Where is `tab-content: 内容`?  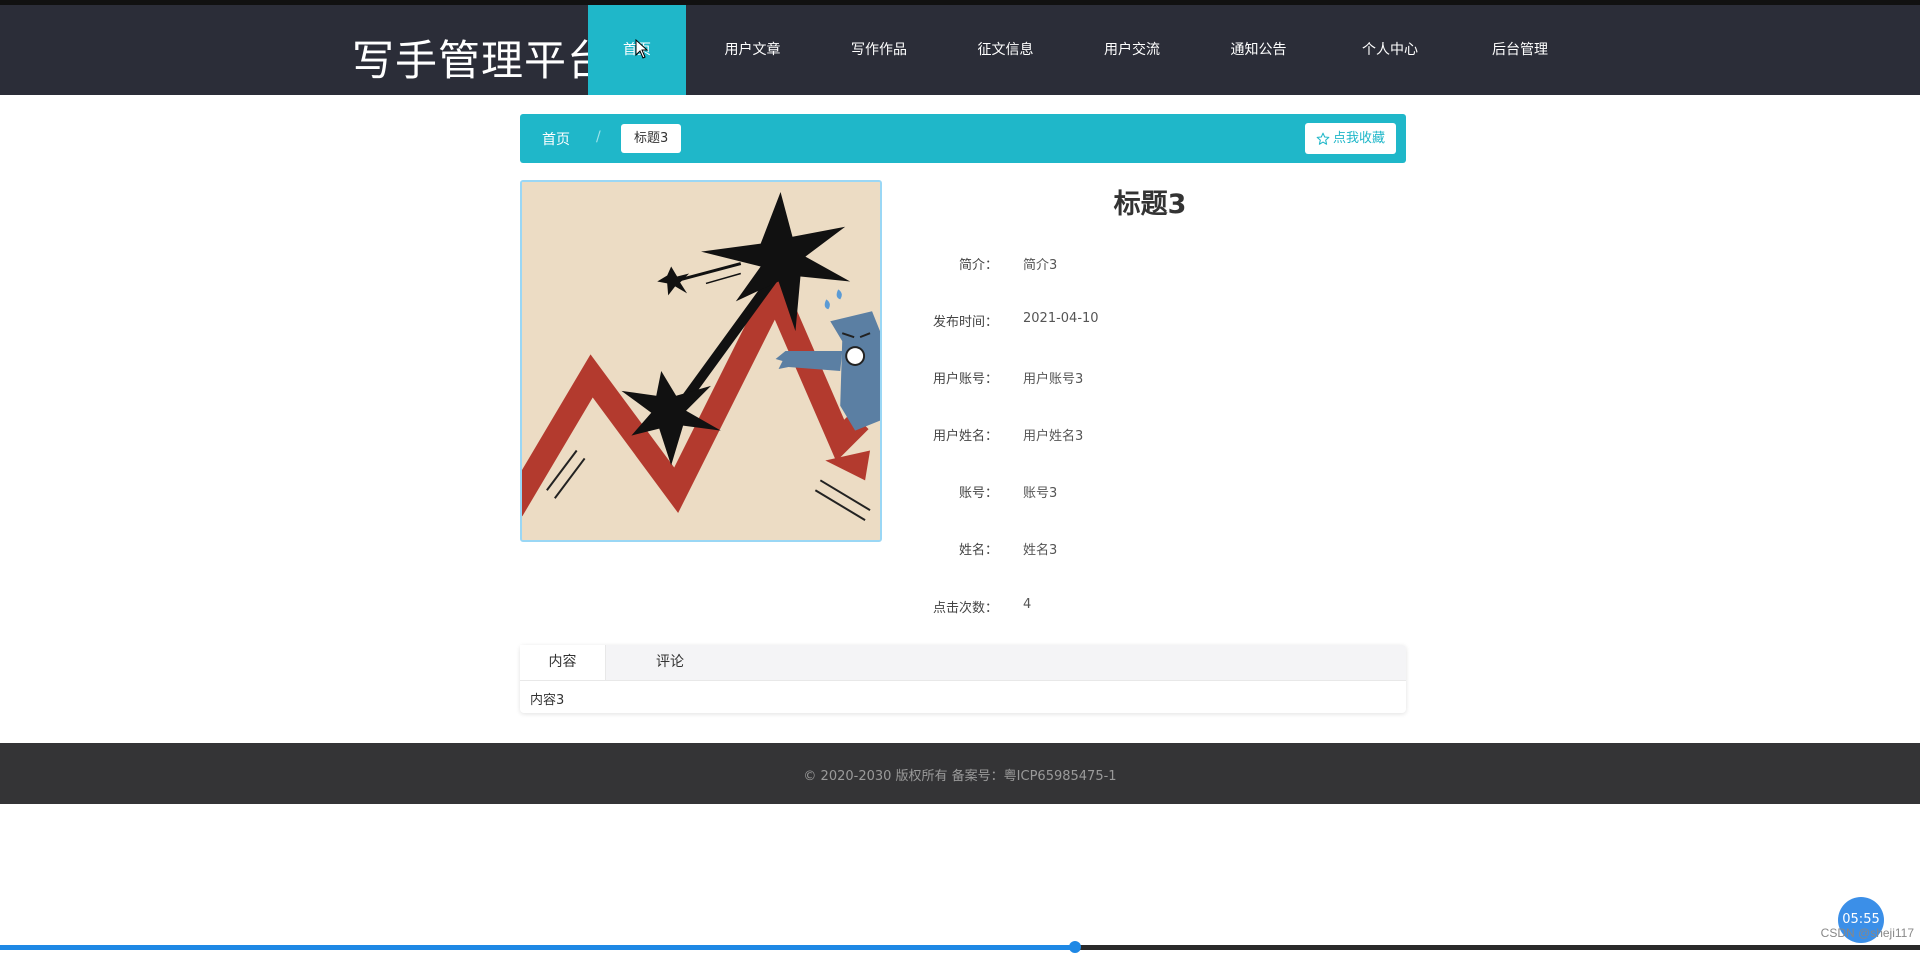
tab-content: 内容 is located at coordinates (563, 662).